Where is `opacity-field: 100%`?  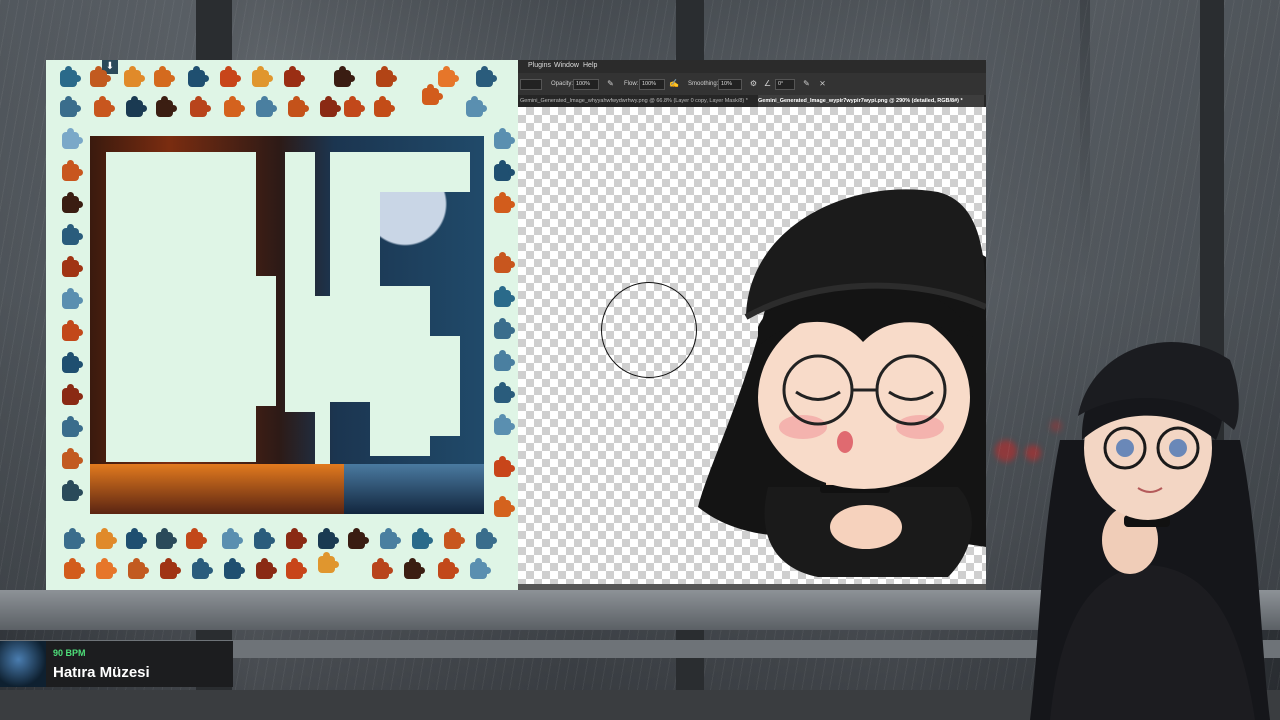 opacity-field: 100% is located at coordinates (586, 84).